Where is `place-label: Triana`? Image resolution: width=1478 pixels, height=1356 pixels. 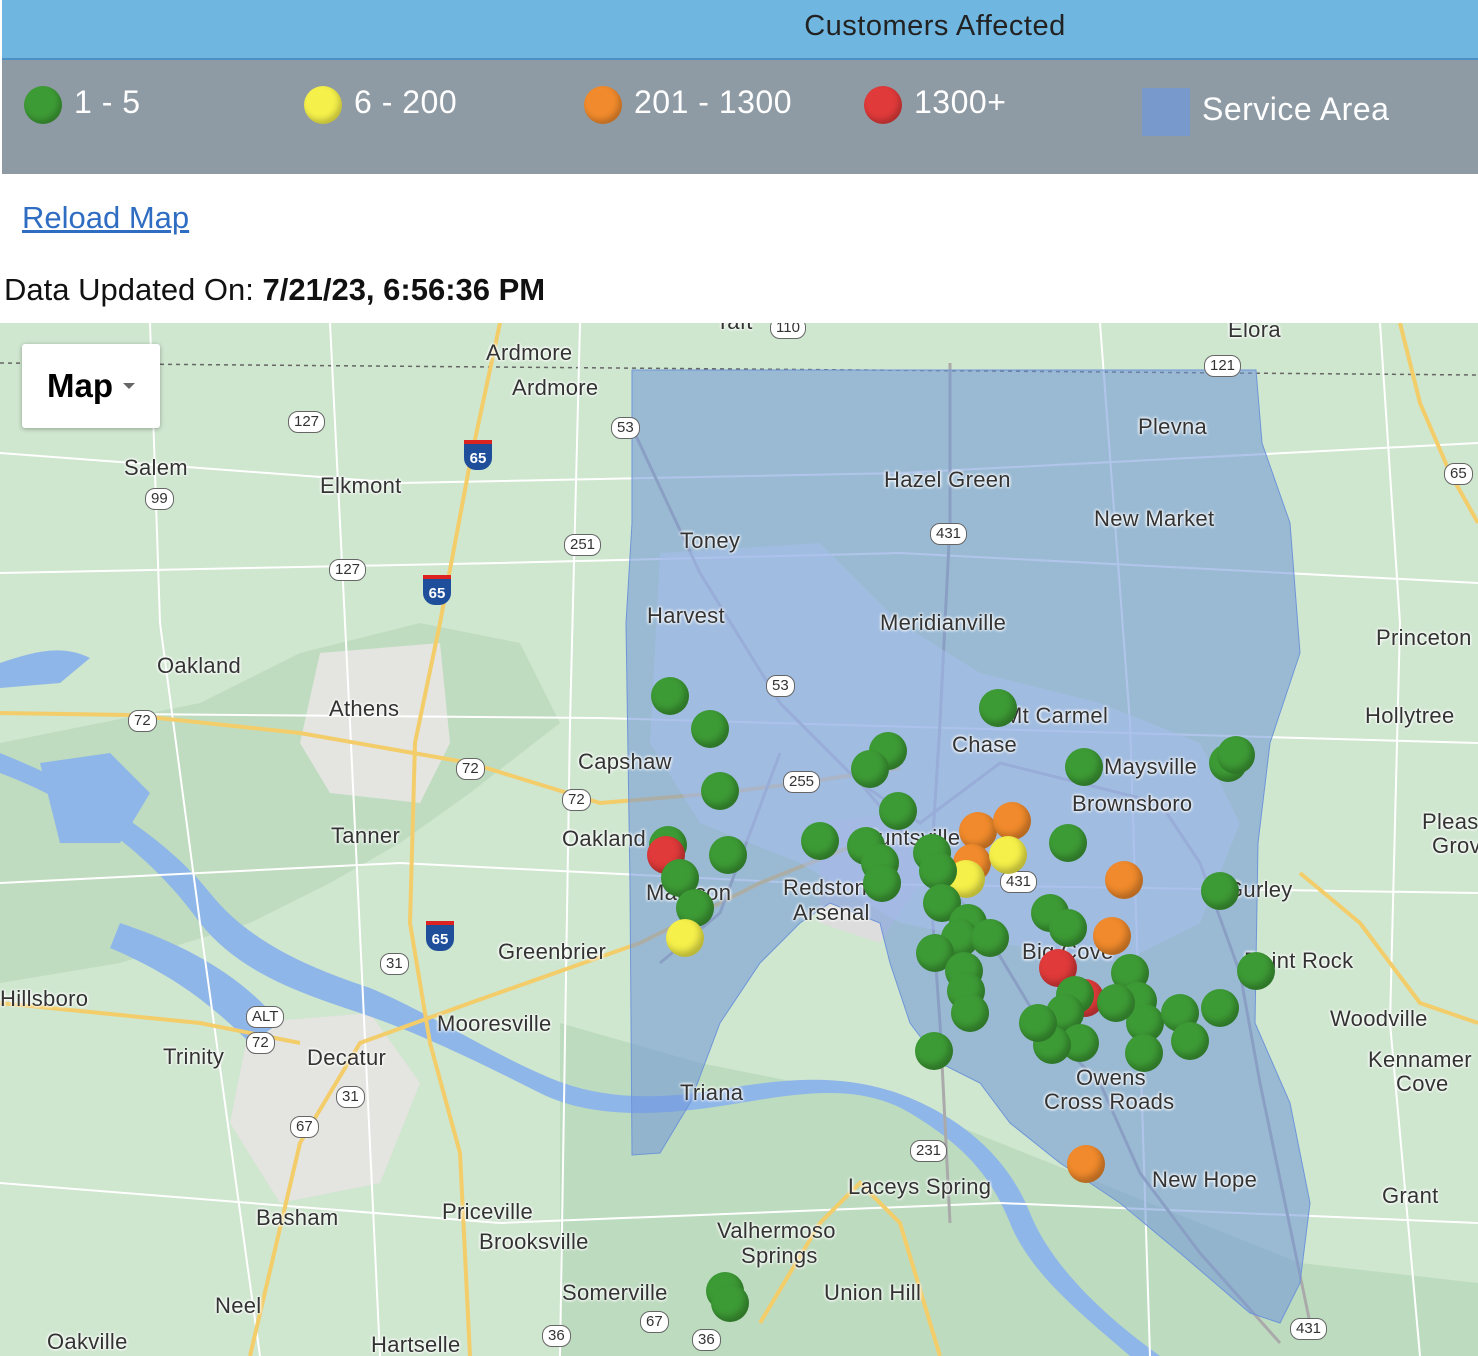
place-label: Triana is located at coordinates (712, 1092).